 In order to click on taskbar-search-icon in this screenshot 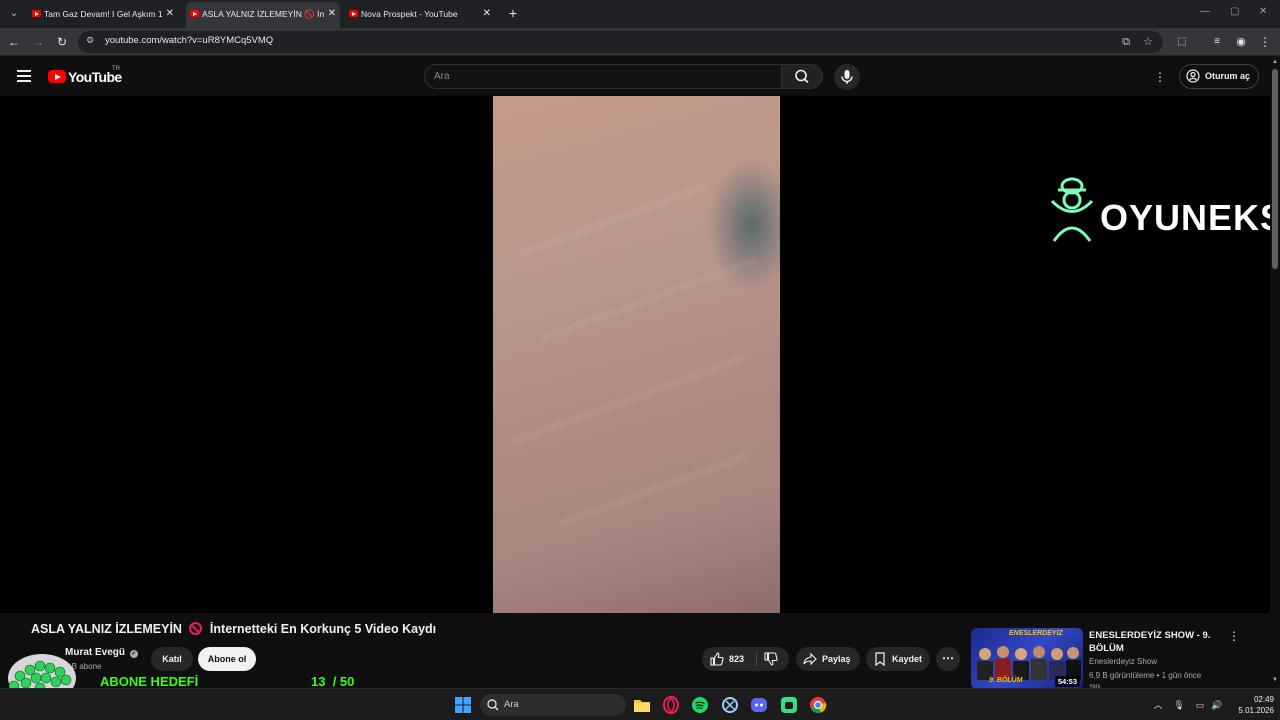, I will do `click(493, 705)`.